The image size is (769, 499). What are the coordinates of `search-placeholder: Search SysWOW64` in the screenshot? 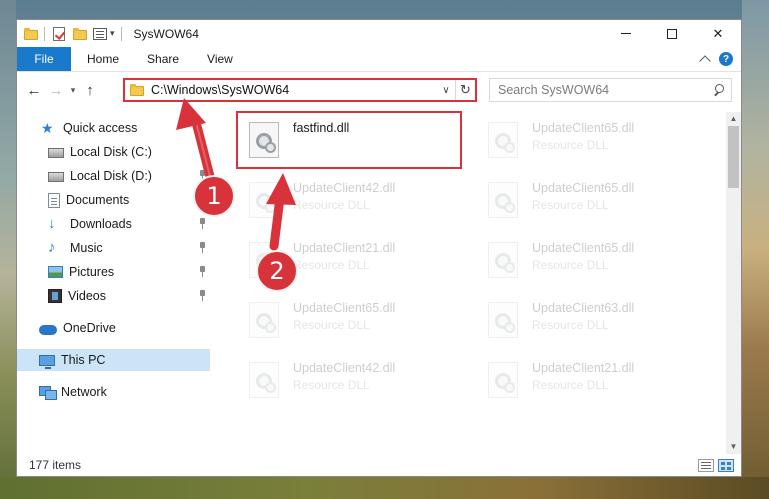 It's located at (554, 90).